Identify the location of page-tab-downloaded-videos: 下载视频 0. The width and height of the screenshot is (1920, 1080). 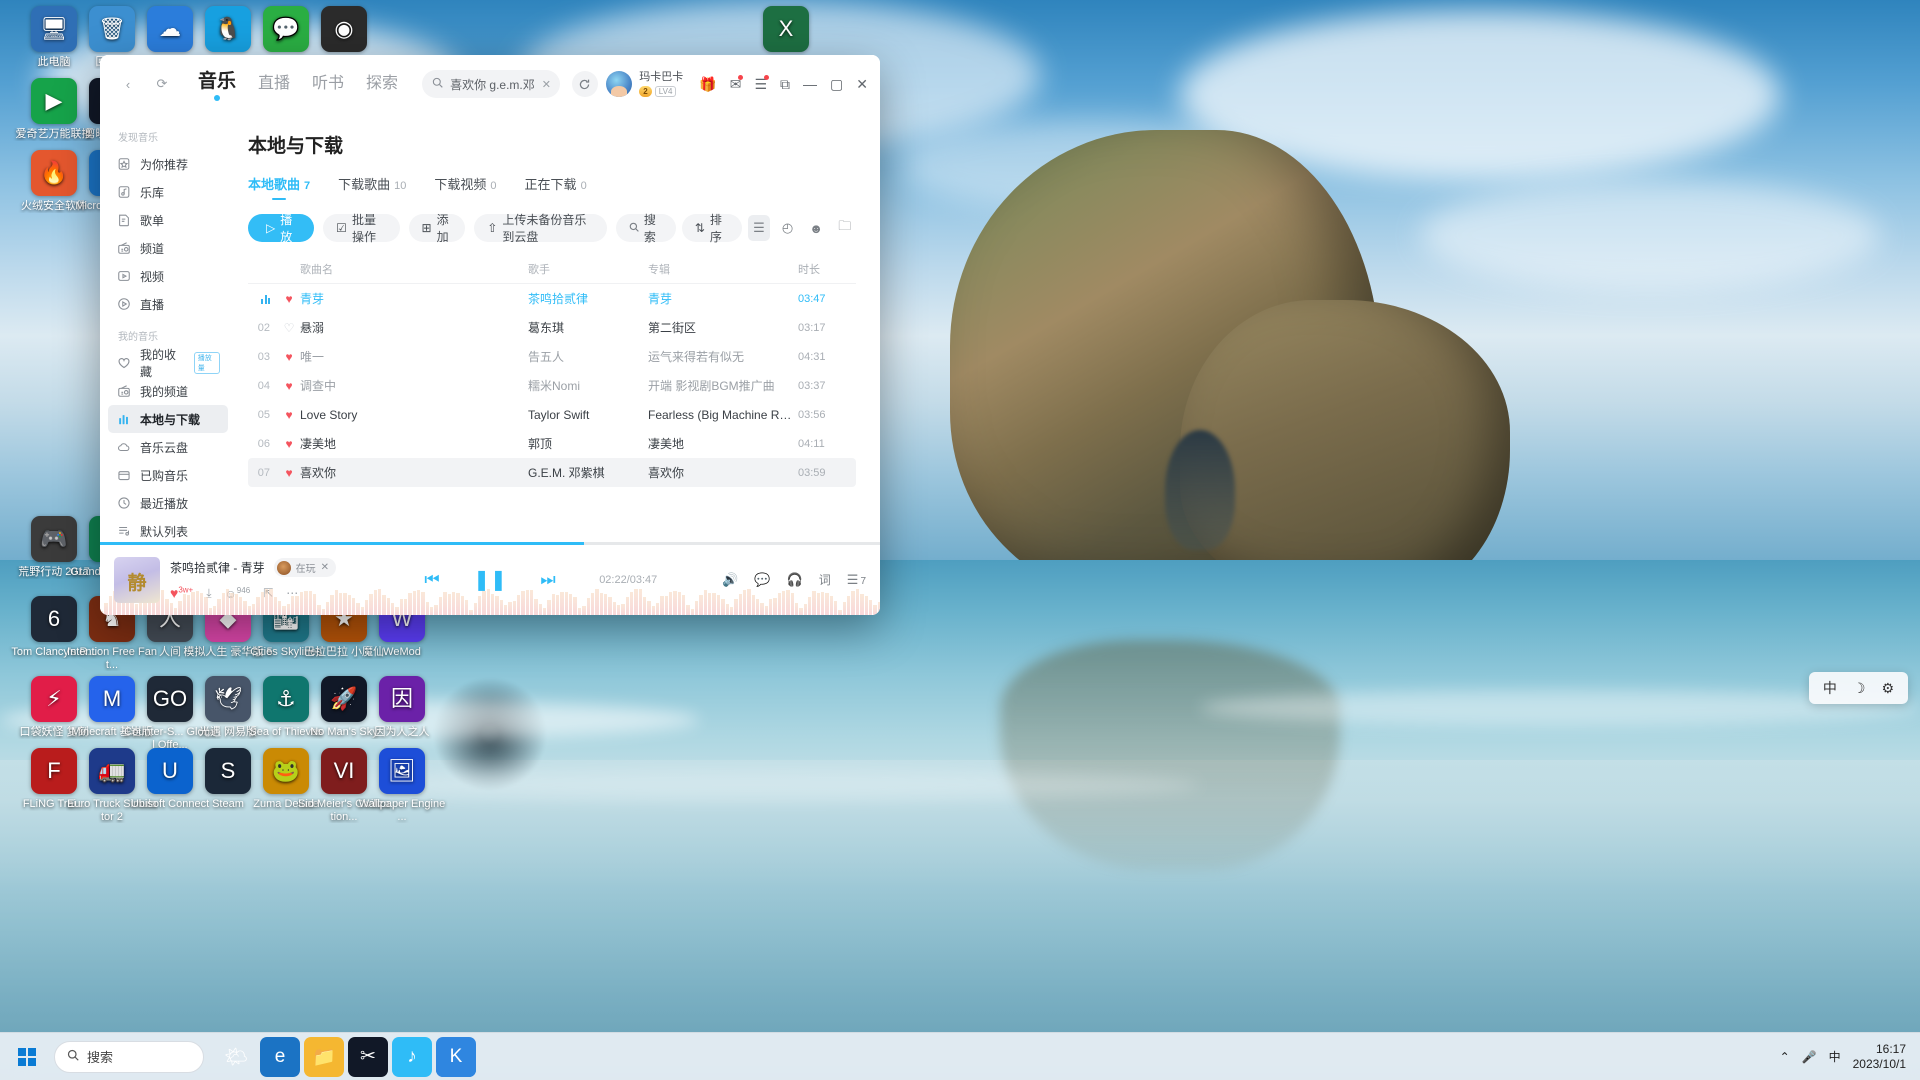
(465, 187).